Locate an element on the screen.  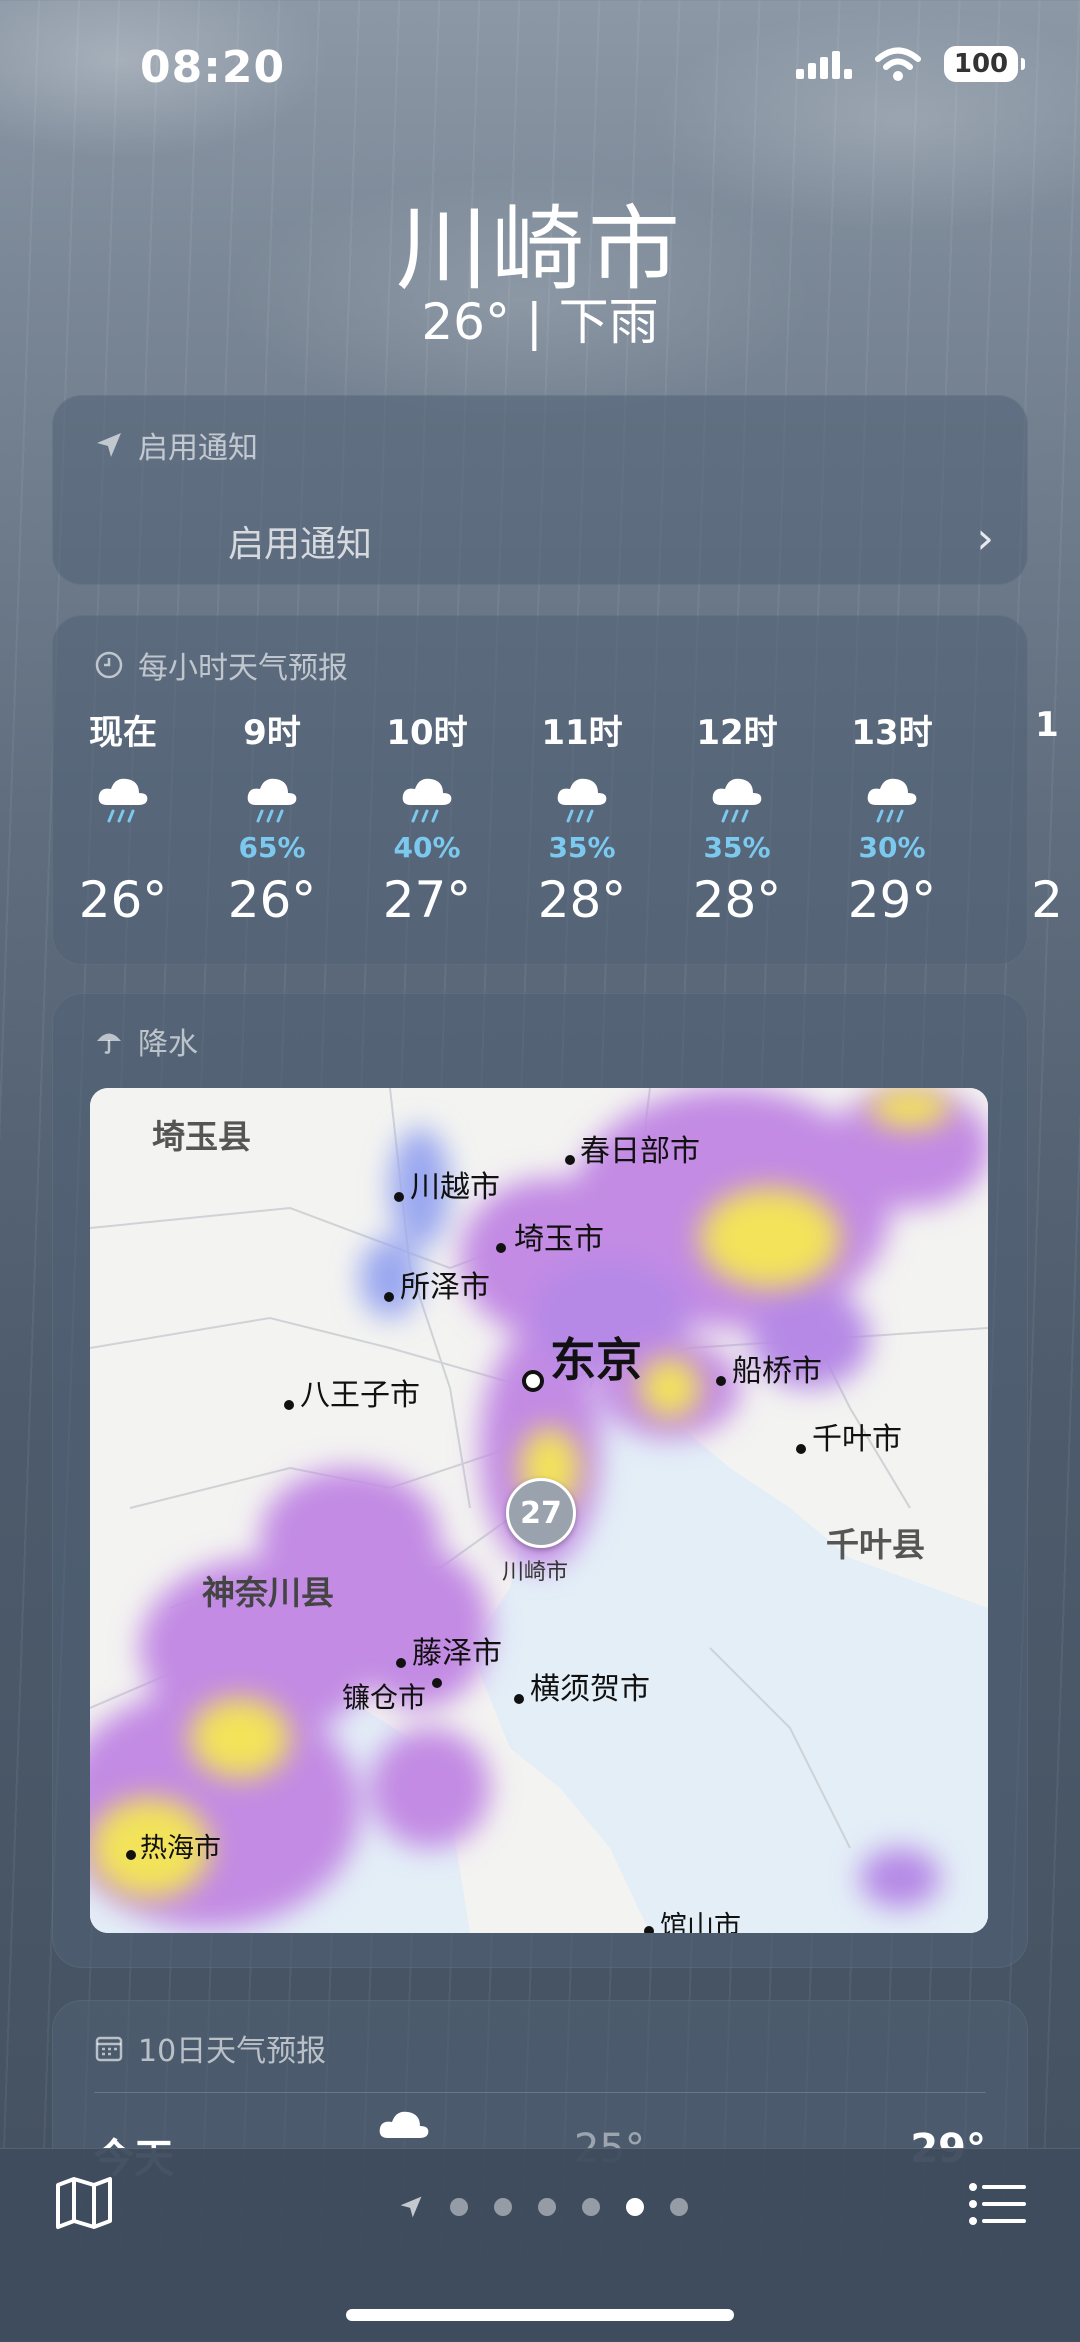
hour-item: 11时 35% 28° is located at coordinates (582, 817).